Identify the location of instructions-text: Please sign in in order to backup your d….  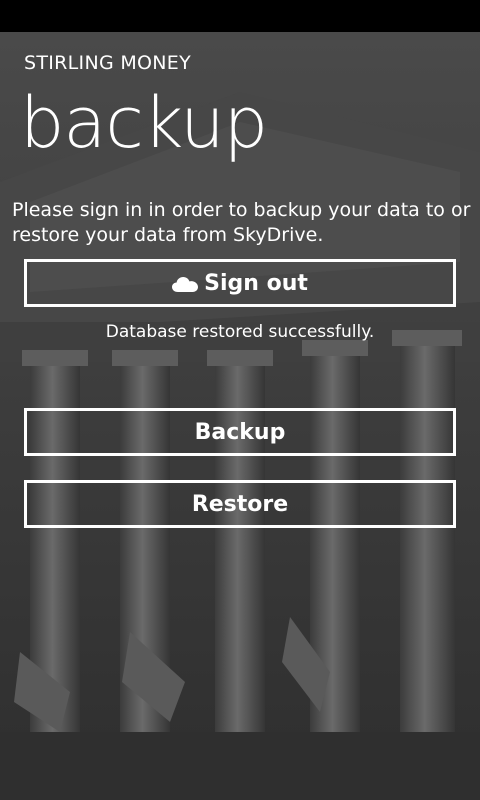
(241, 222).